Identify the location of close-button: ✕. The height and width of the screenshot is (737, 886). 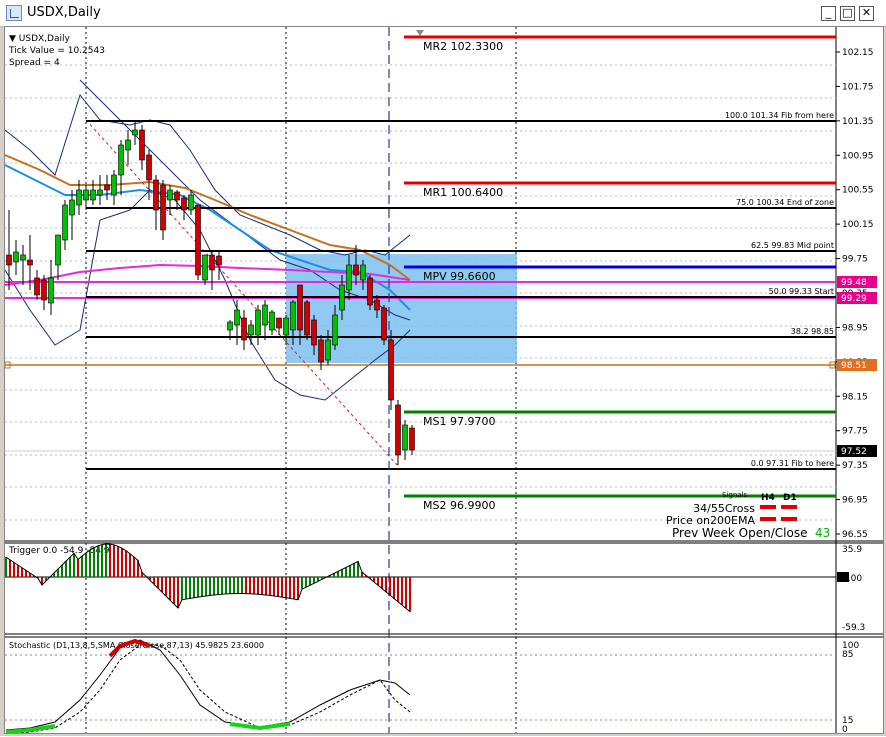
(866, 13).